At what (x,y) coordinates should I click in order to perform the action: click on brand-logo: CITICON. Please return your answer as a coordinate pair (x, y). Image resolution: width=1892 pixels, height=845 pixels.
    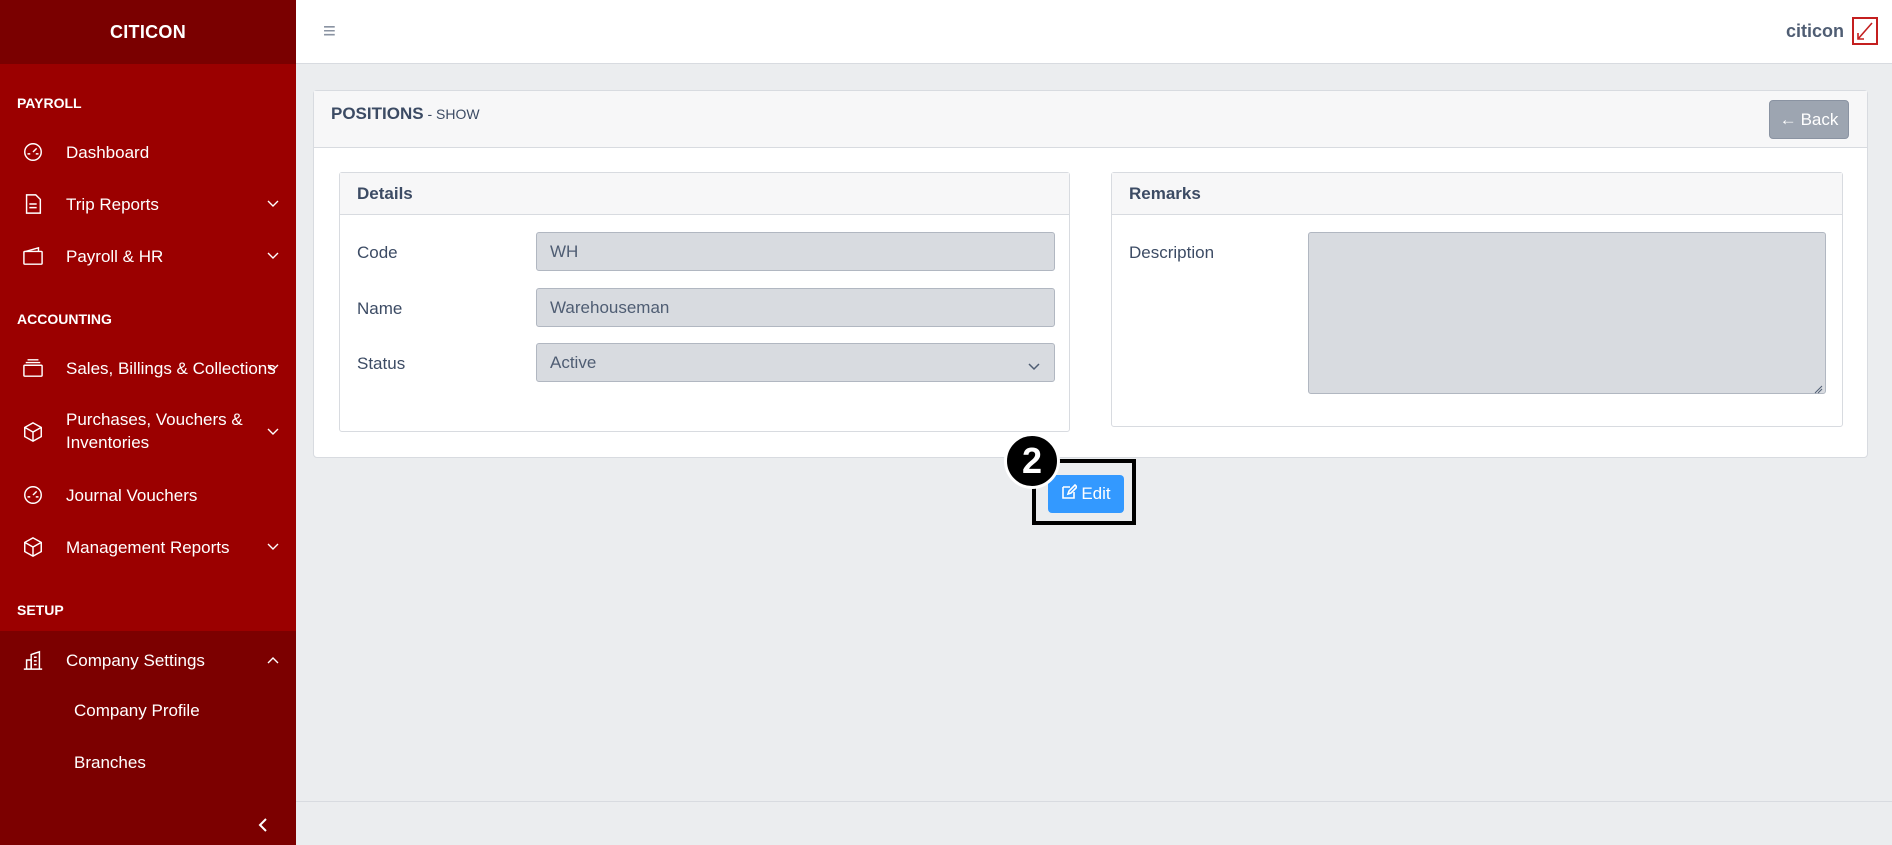
    Looking at the image, I should click on (148, 32).